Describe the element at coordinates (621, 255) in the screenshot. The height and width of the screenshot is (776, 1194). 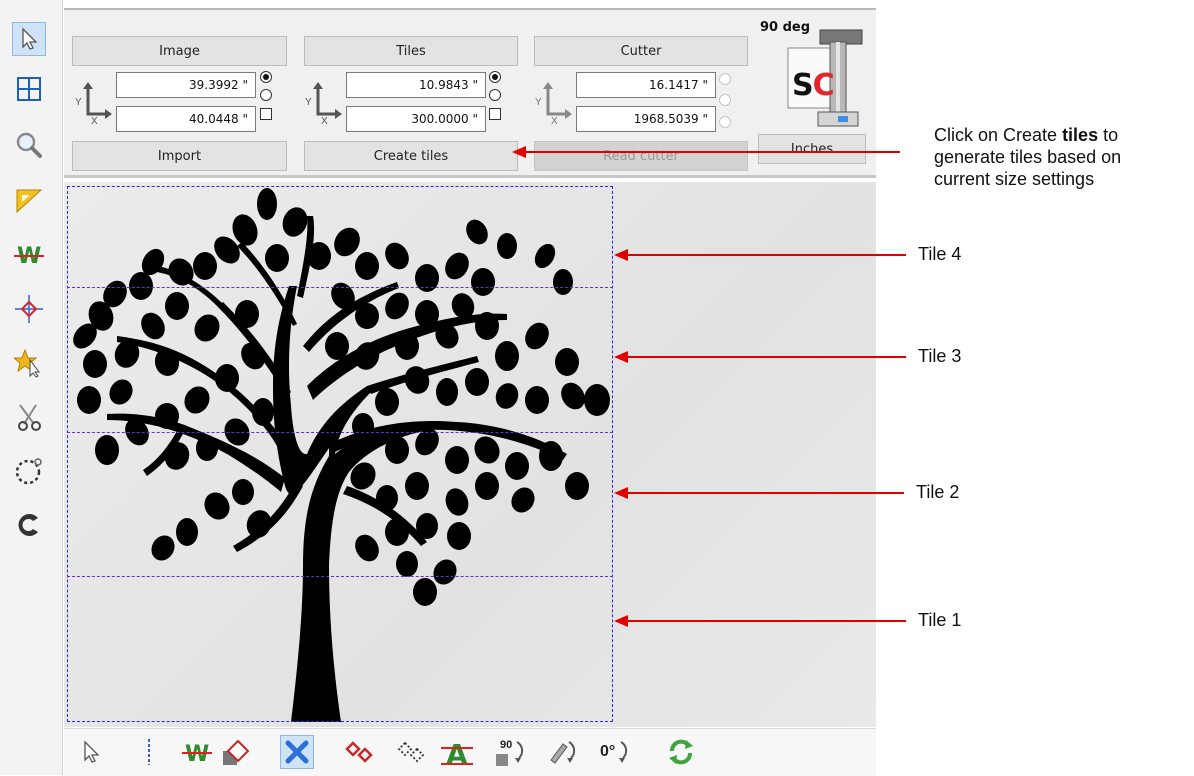
I see `tile4-arrowhead` at that location.